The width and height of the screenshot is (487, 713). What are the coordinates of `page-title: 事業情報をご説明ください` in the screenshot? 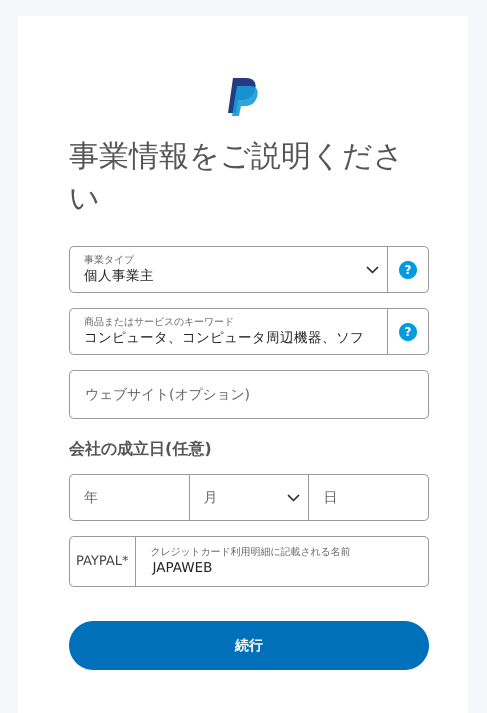 It's located at (237, 178).